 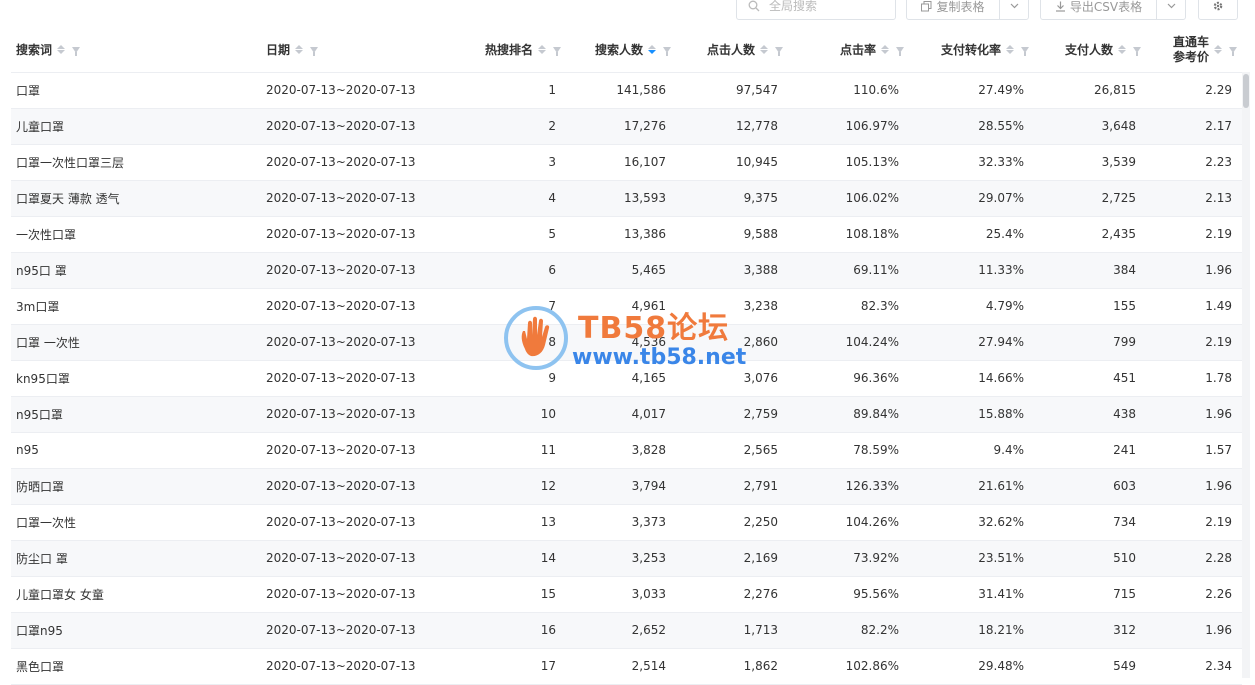 What do you see at coordinates (1194, 126) in the screenshot?
I see `cell-price: 2.17` at bounding box center [1194, 126].